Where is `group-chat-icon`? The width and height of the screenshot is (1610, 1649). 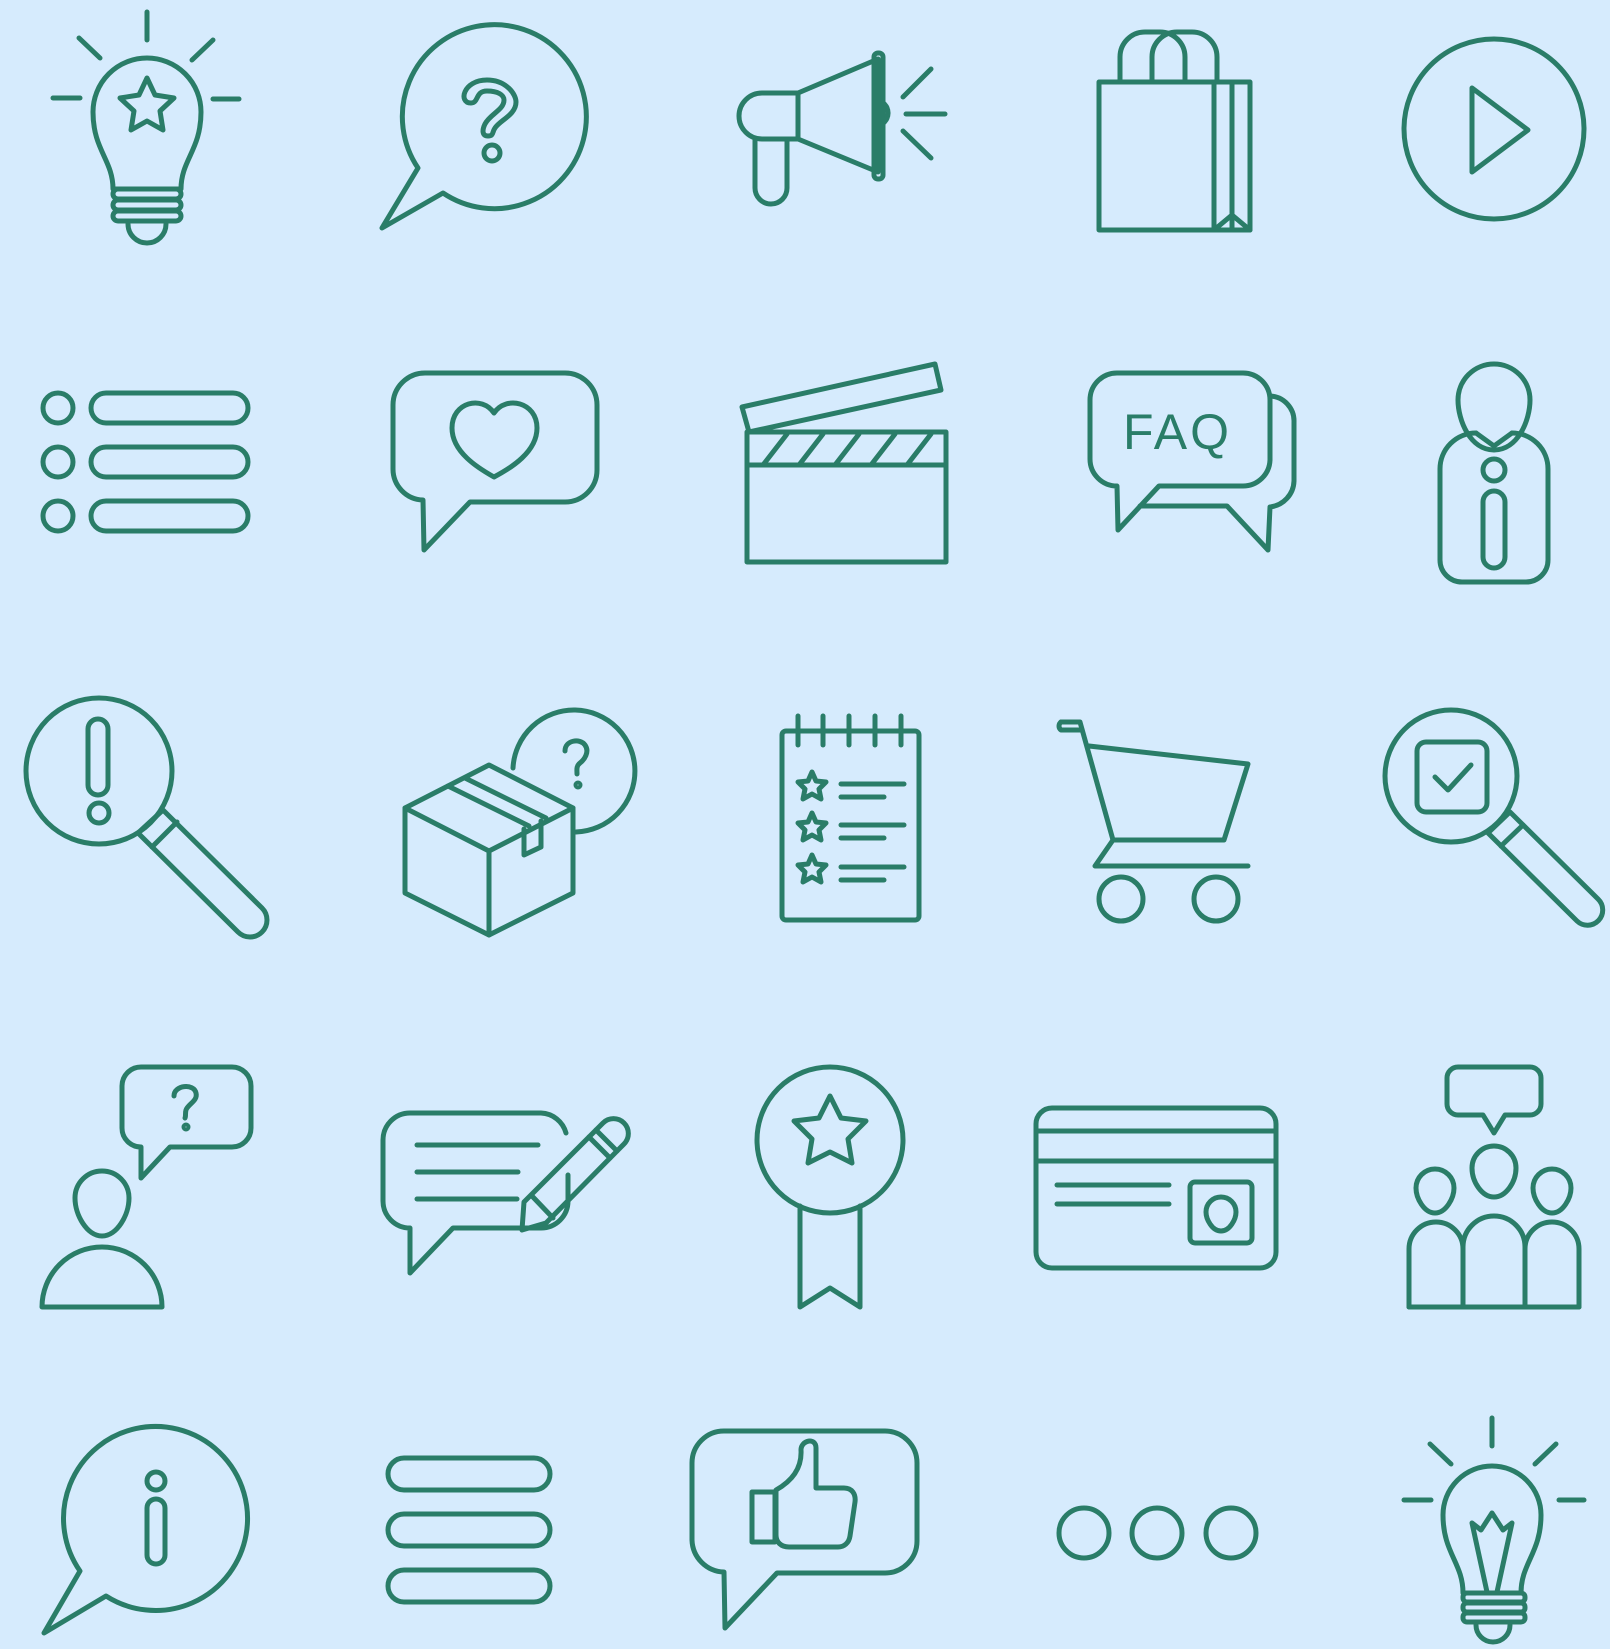
group-chat-icon is located at coordinates (1494, 1187).